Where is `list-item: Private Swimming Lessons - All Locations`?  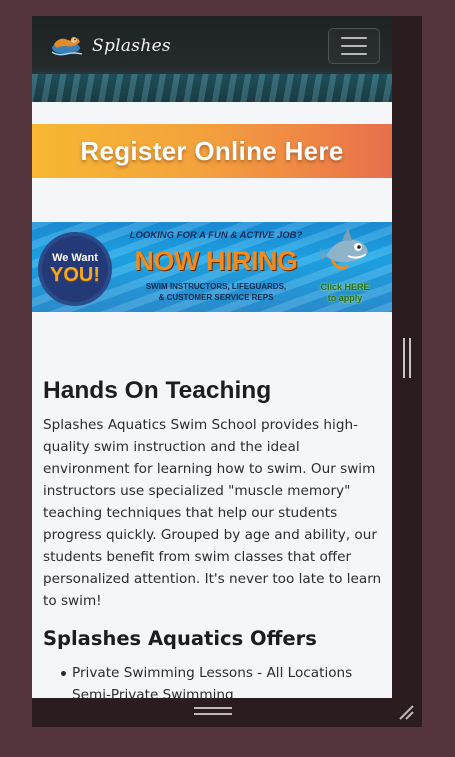 list-item: Private Swimming Lessons - All Locations is located at coordinates (222, 673).